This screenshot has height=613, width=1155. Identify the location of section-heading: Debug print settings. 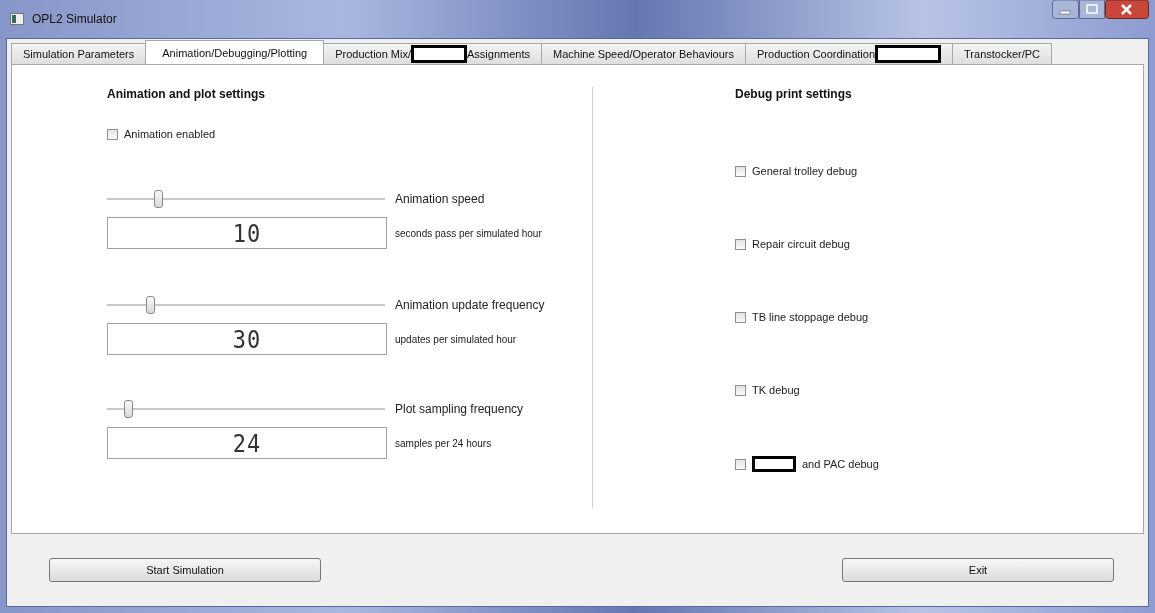
(794, 94).